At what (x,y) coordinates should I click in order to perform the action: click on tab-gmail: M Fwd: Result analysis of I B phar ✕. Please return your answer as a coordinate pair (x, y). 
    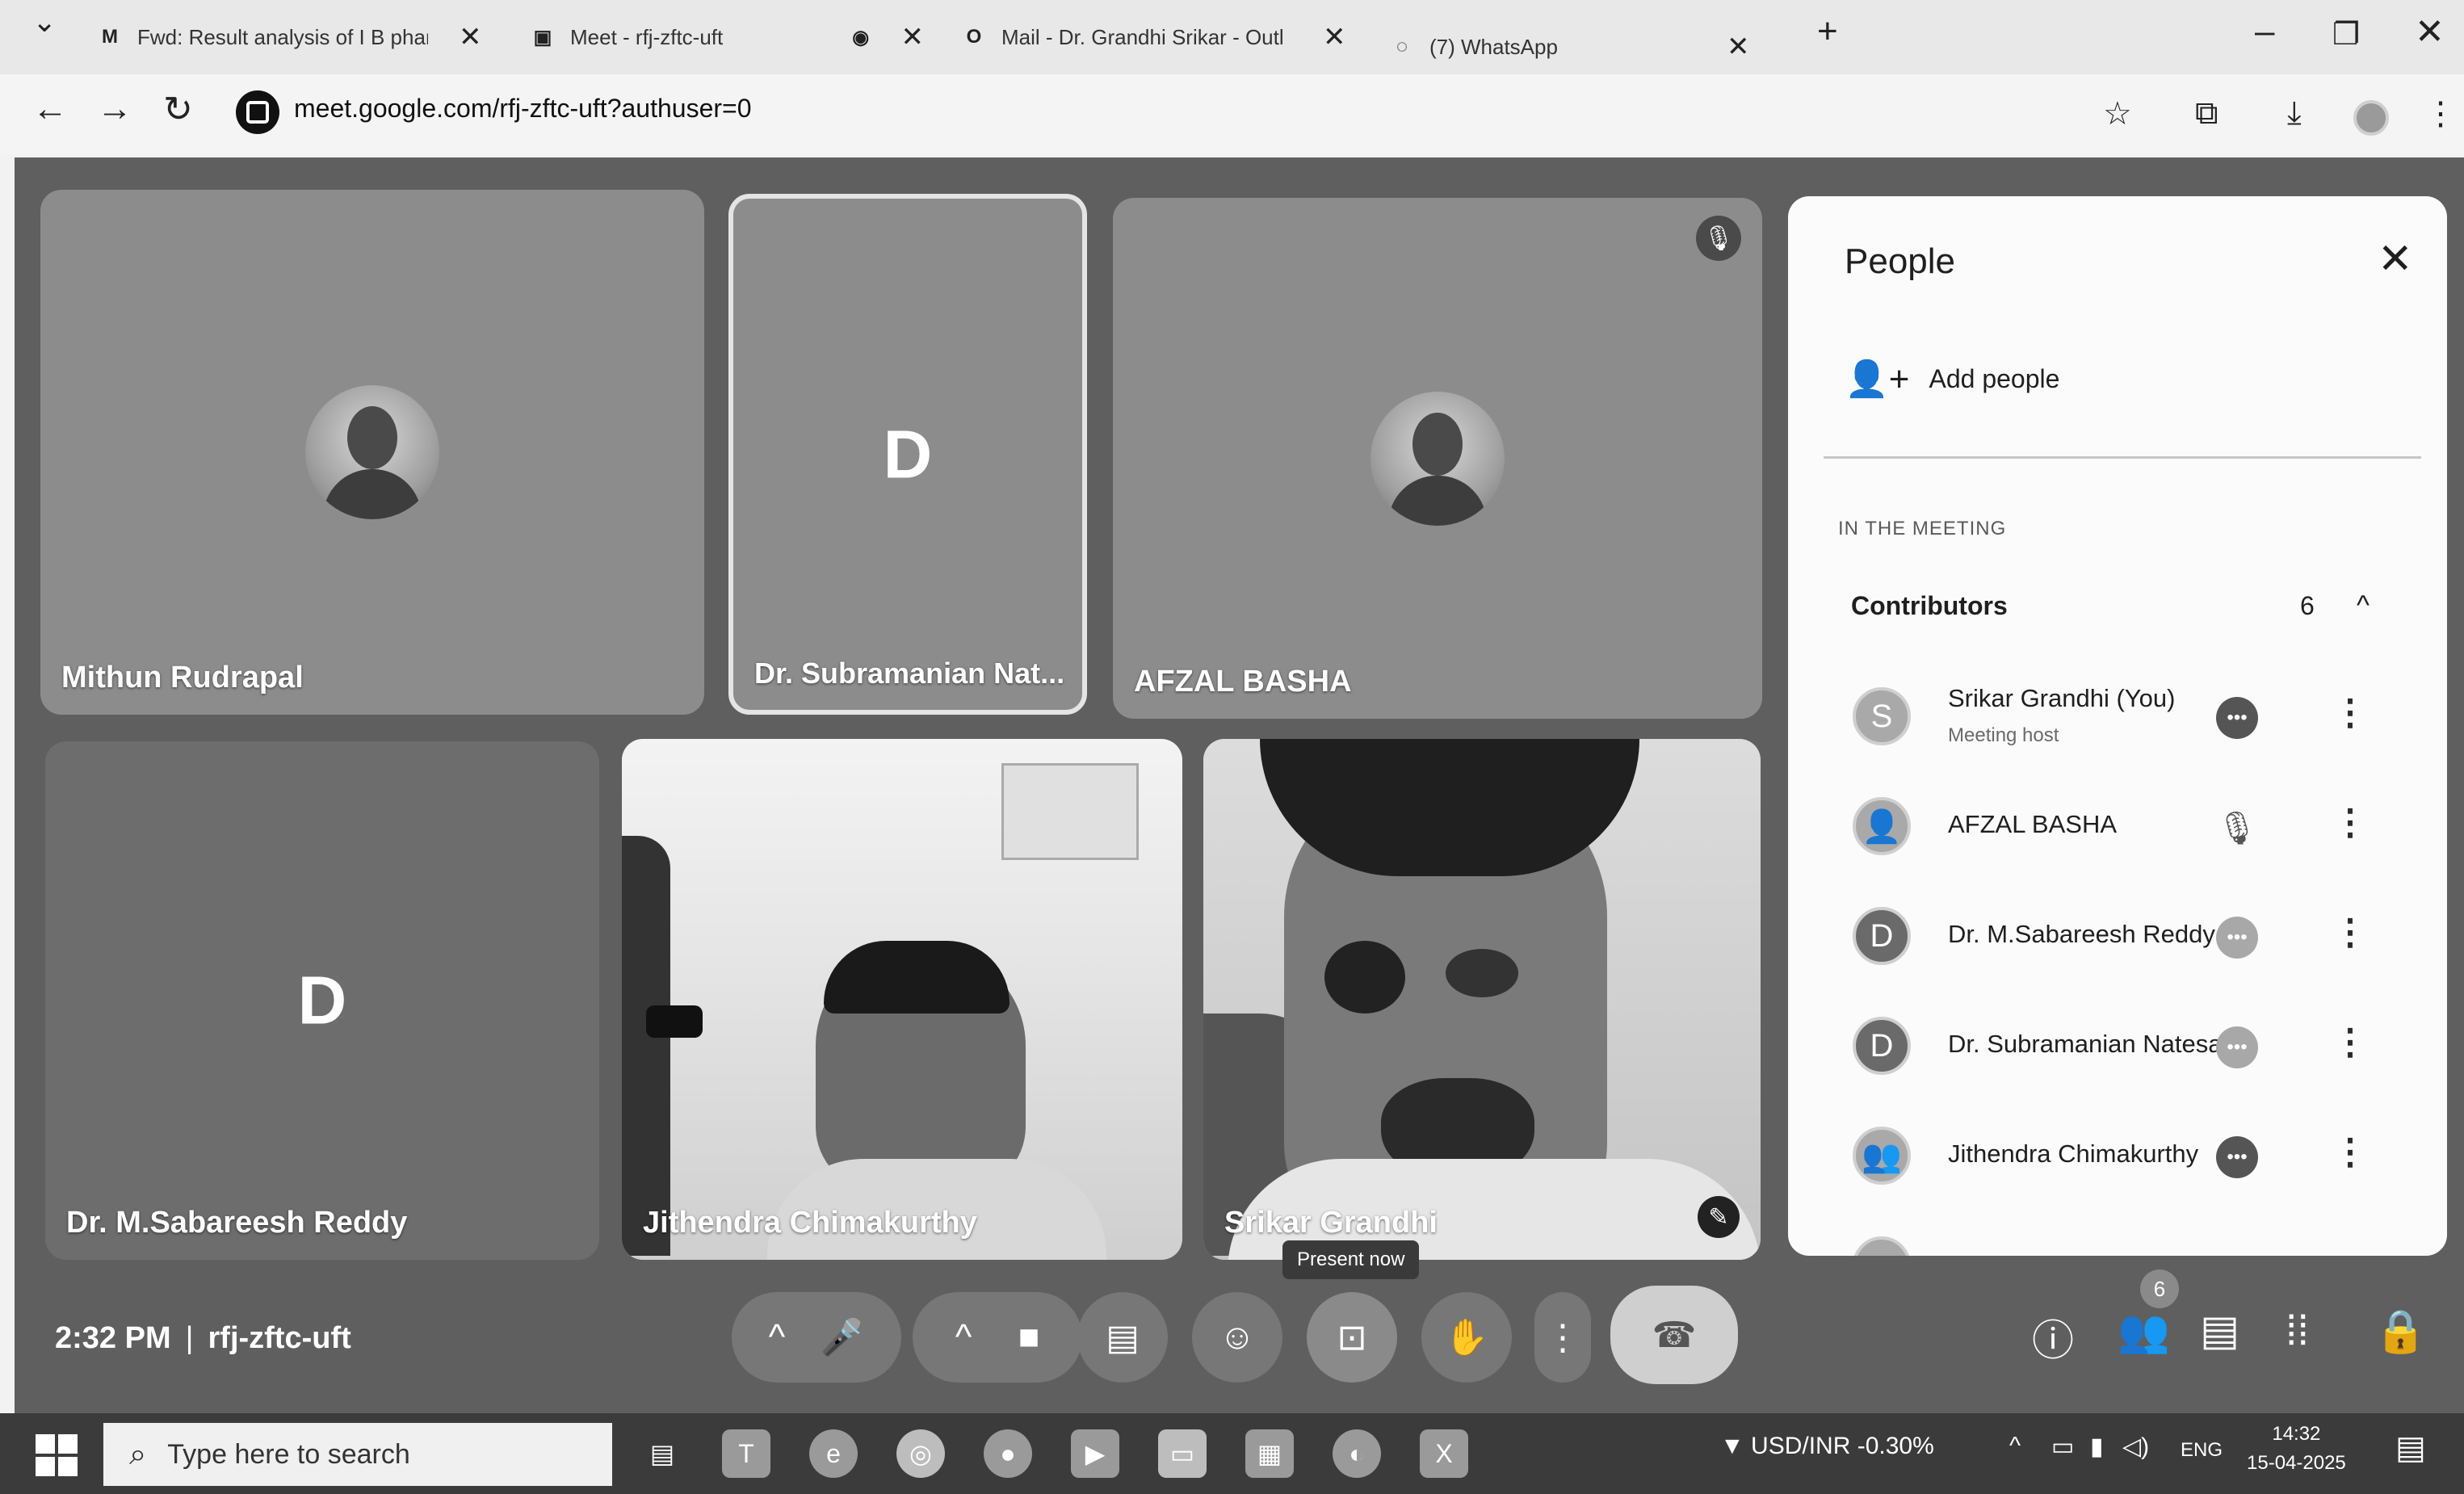
    Looking at the image, I should click on (299, 37).